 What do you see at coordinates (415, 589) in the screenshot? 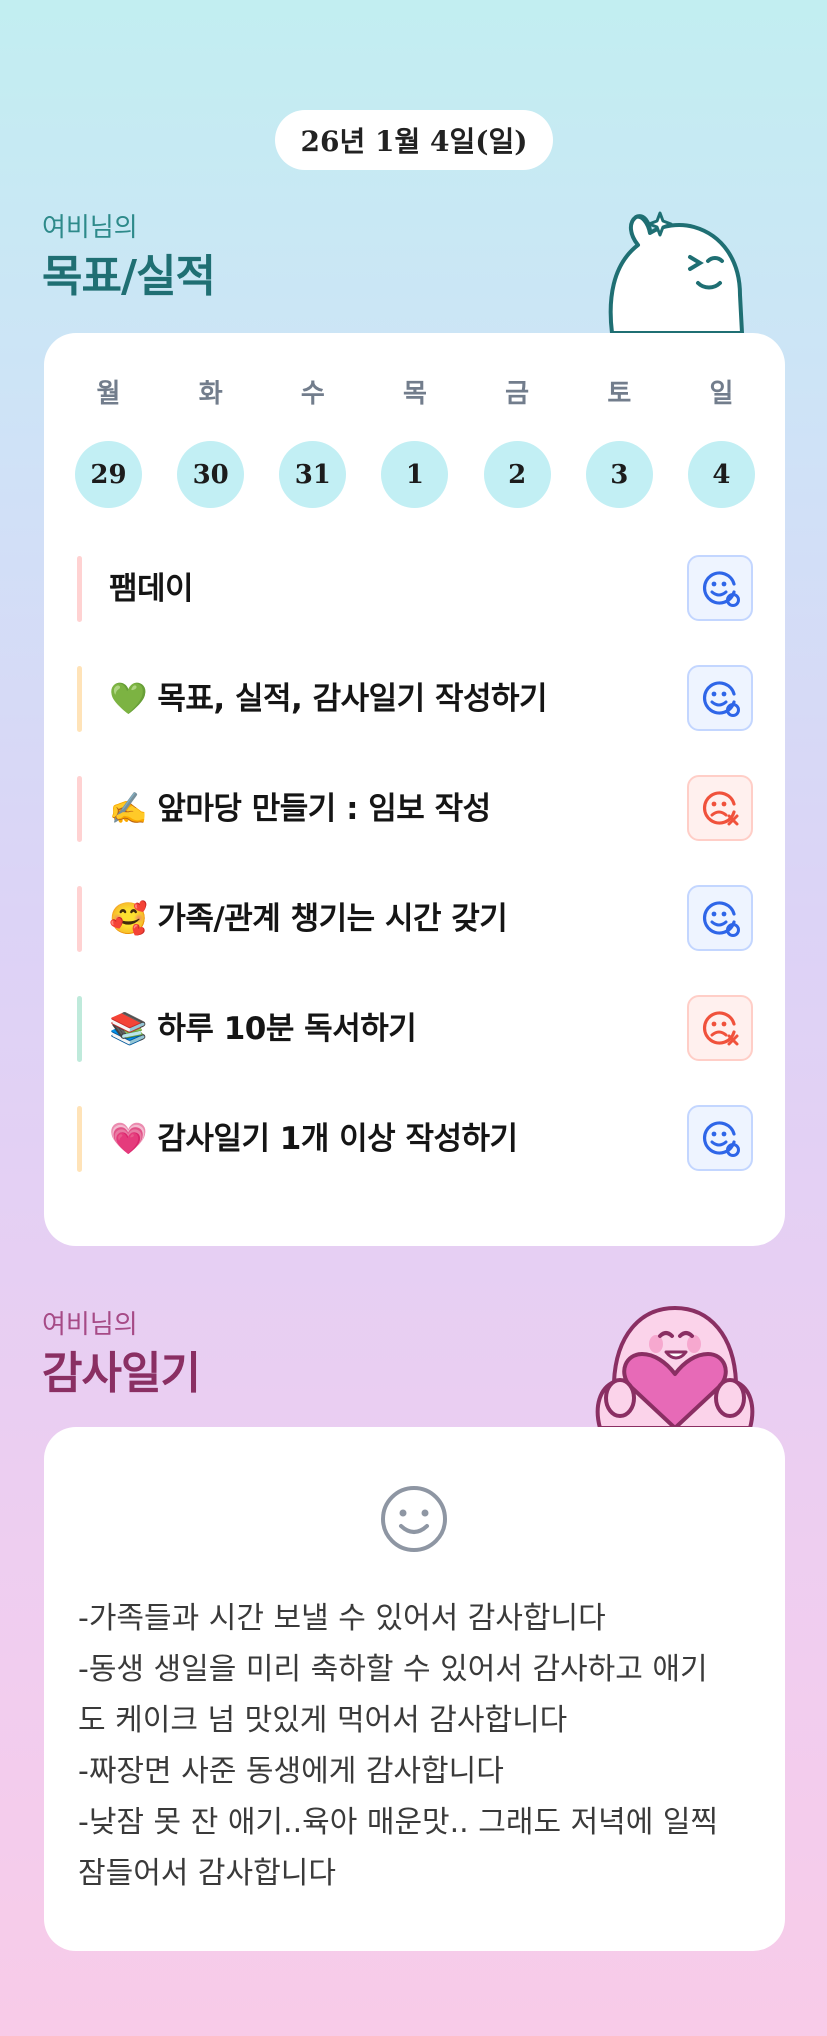
I see `goal-item: 팸데이` at bounding box center [415, 589].